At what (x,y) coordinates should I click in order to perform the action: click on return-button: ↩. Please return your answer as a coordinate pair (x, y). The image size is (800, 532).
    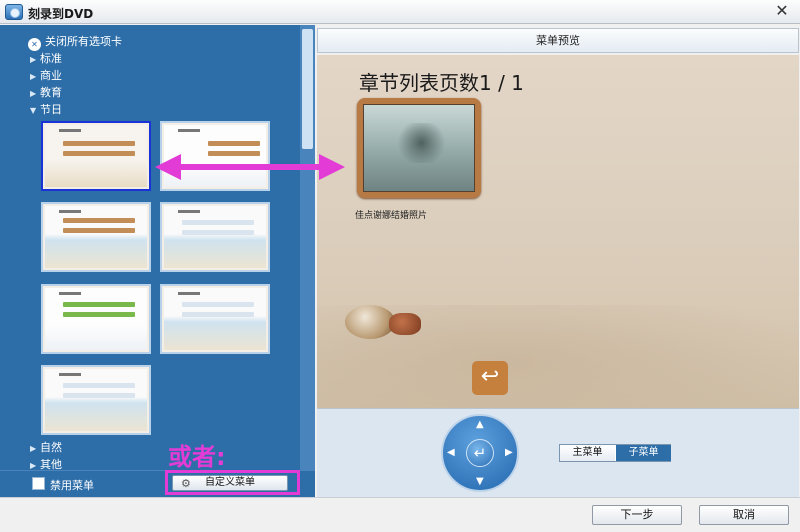
    Looking at the image, I should click on (490, 378).